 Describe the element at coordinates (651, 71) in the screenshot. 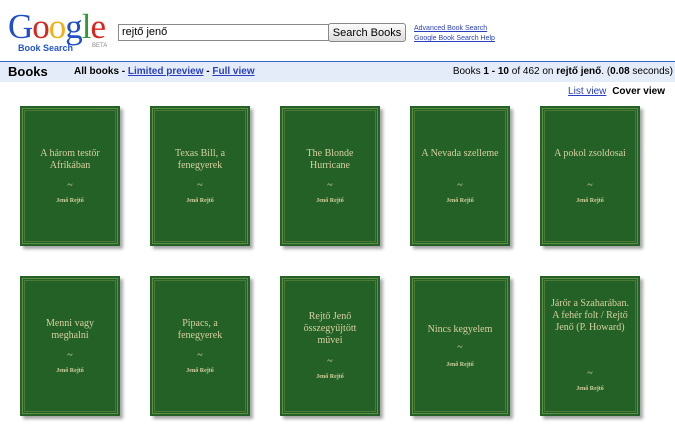

I see `stats-suffix: seconds)` at that location.